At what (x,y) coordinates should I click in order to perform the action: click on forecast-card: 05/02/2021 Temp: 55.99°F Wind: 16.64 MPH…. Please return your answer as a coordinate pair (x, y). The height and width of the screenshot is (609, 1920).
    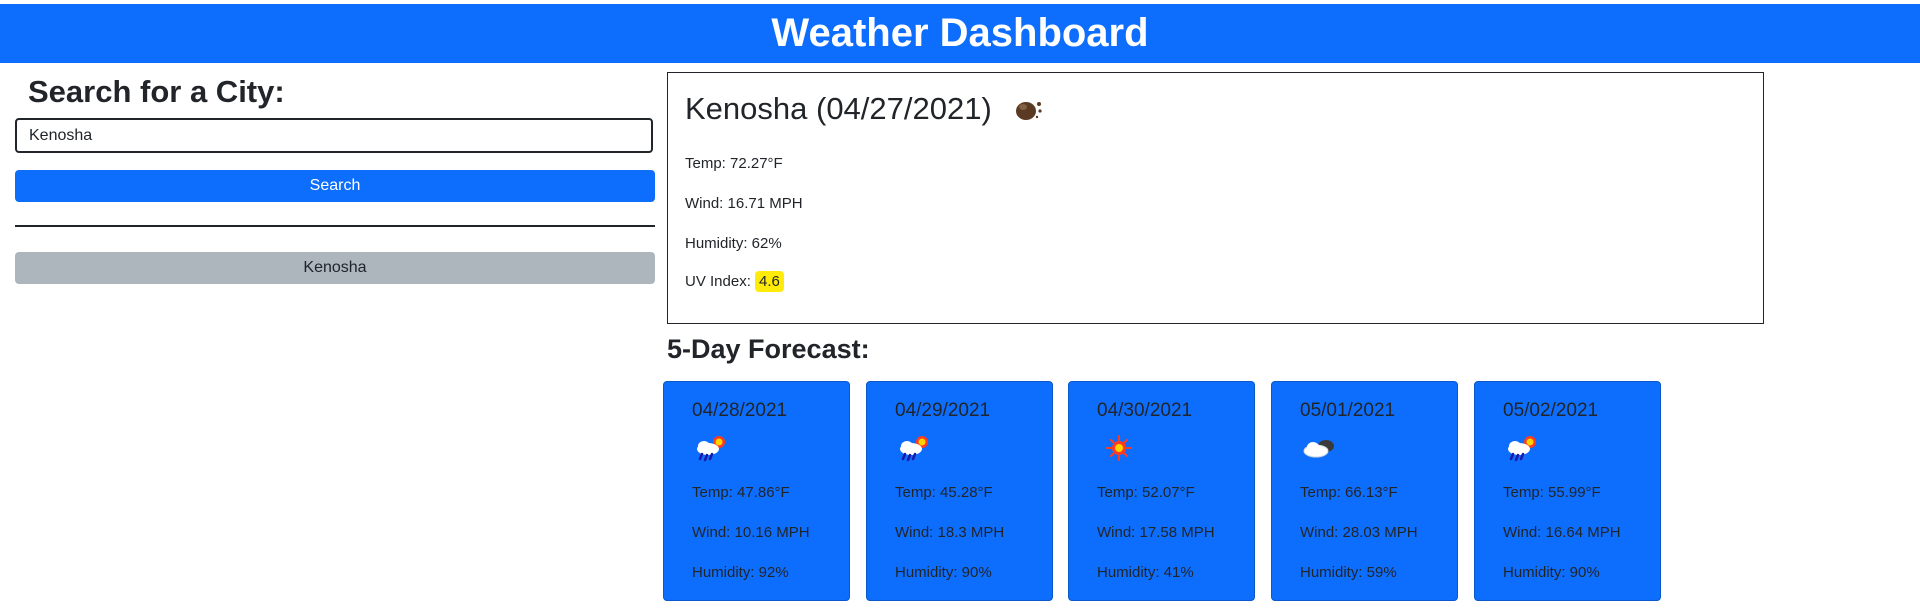
    Looking at the image, I should click on (1567, 491).